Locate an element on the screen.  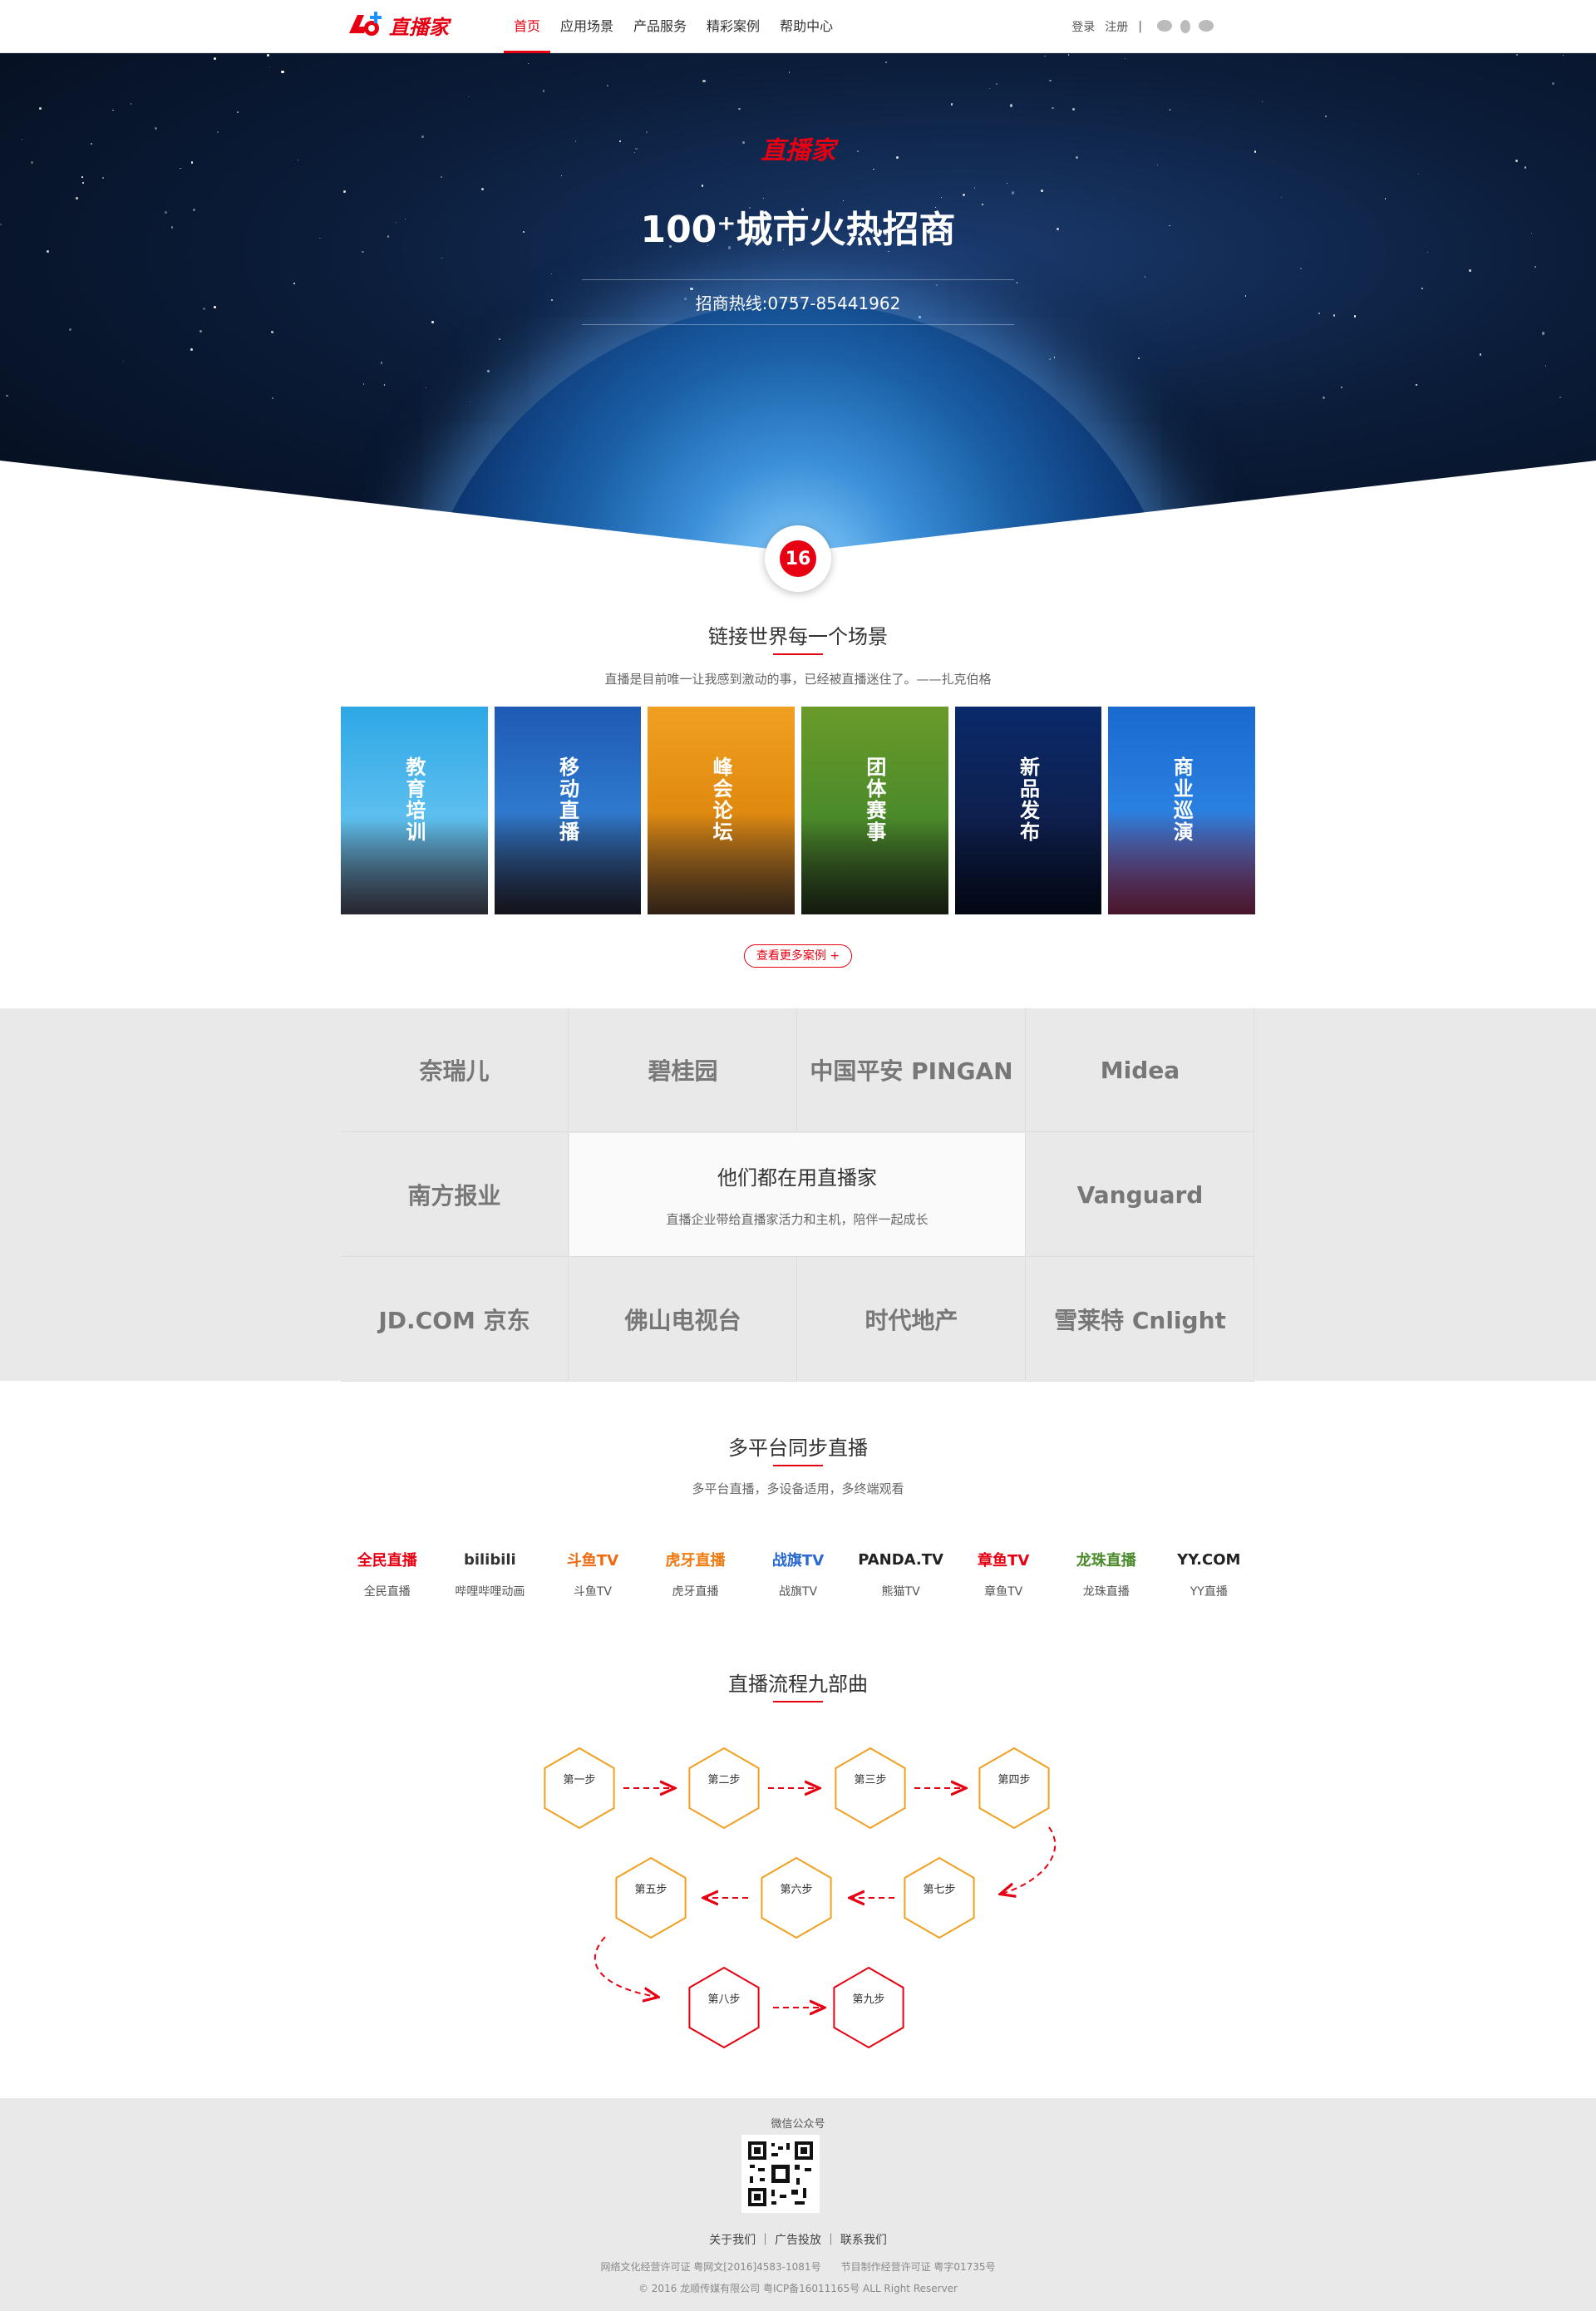
platform-logo: 战旗TV is located at coordinates (798, 1561).